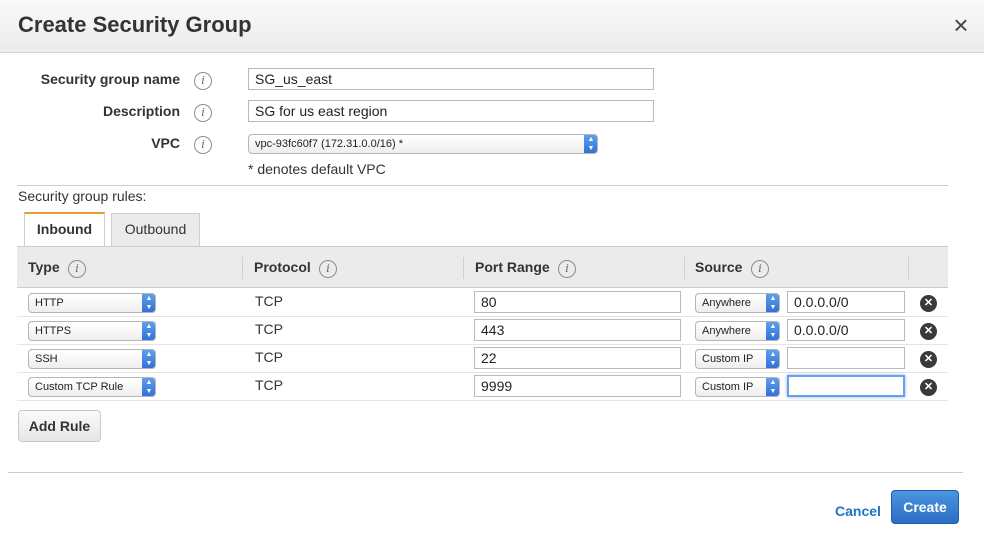 This screenshot has width=984, height=536. I want to click on tab-outbound: Outbound, so click(155, 229).